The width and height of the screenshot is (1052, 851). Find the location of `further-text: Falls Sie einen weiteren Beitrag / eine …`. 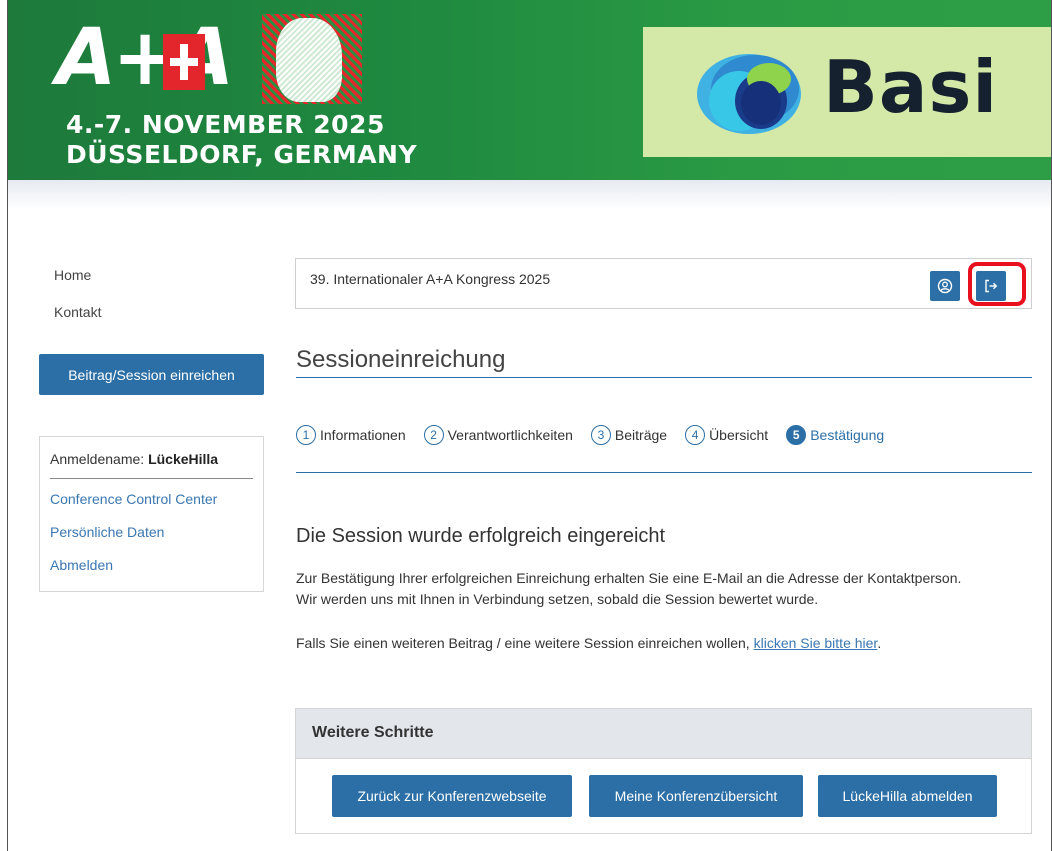

further-text: Falls Sie einen weiteren Beitrag / eine … is located at coordinates (525, 643).